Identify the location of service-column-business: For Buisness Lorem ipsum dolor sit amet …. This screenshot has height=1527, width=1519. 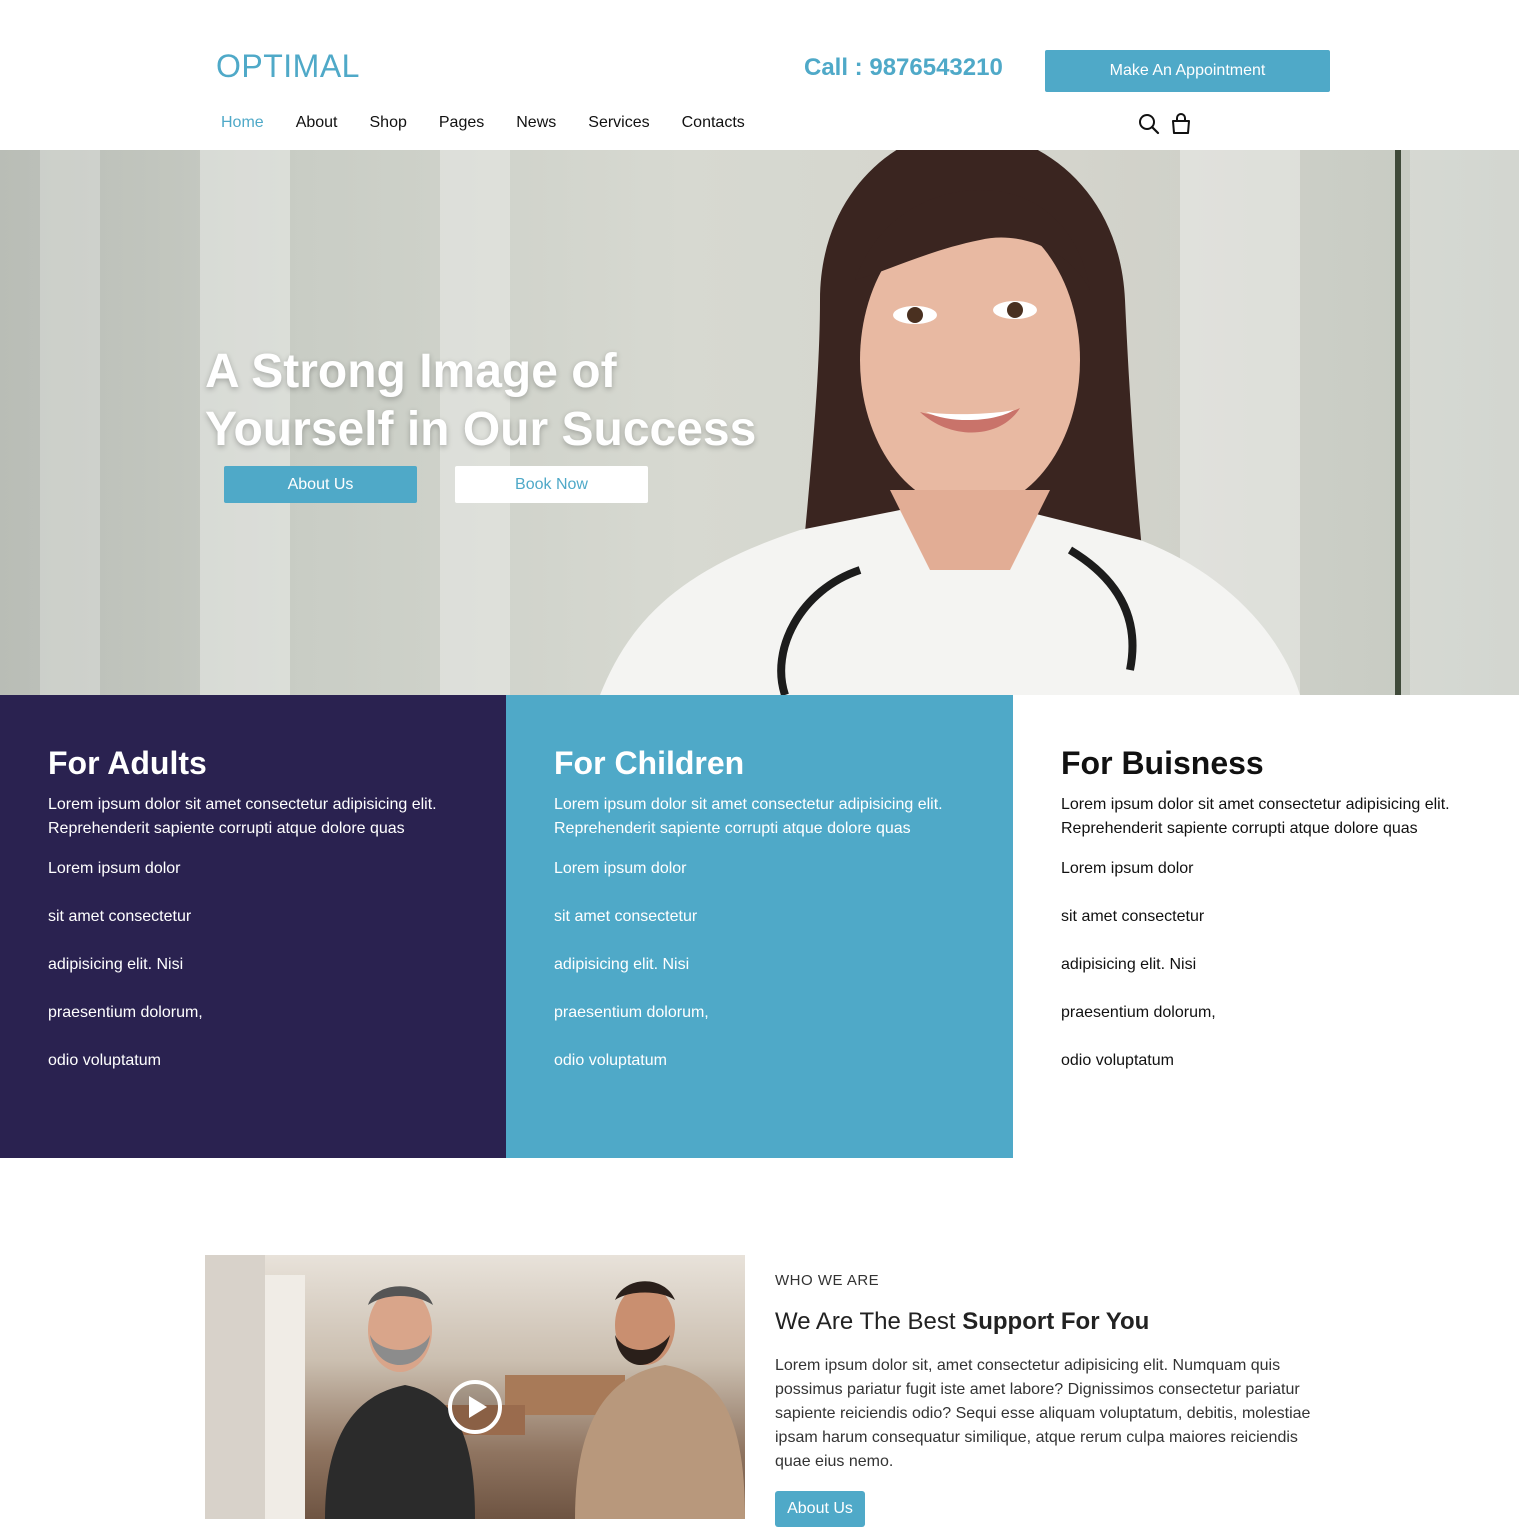
(1266, 926).